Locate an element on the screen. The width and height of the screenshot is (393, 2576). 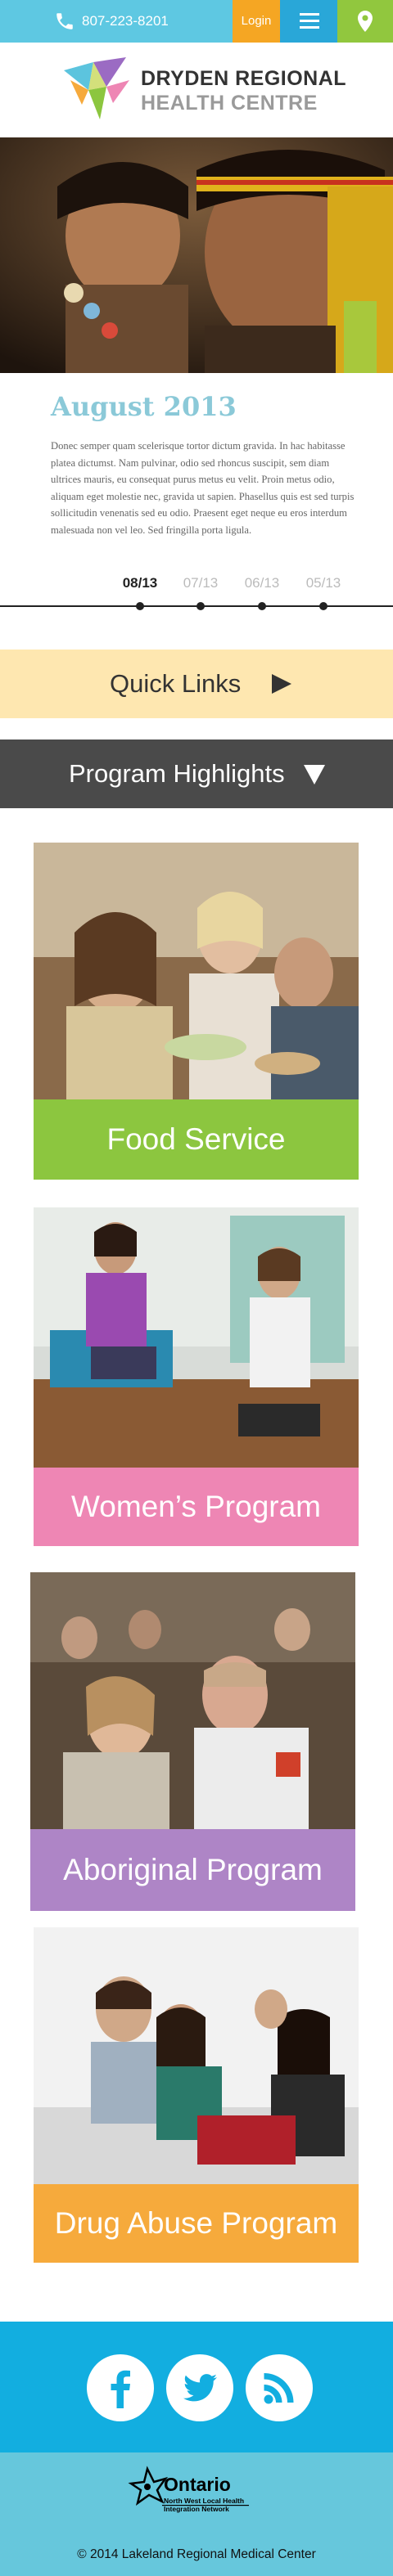
triangle-right-icon is located at coordinates (281, 684).